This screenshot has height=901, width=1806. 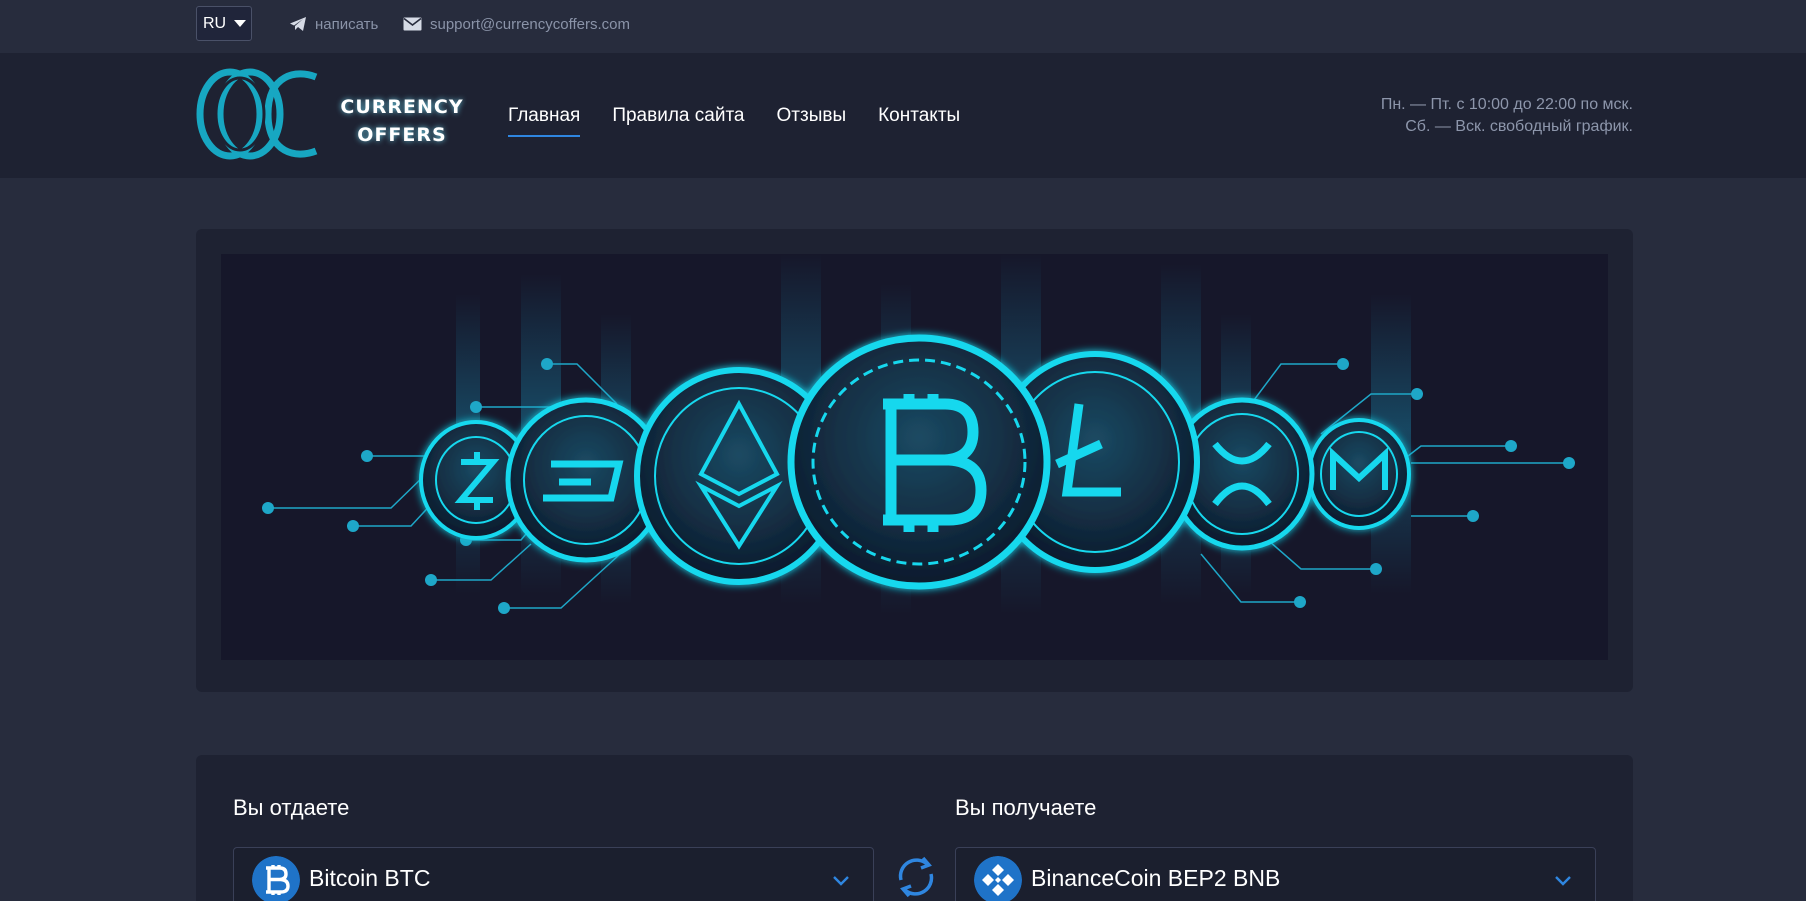 I want to click on language-select: RU, so click(x=224, y=23).